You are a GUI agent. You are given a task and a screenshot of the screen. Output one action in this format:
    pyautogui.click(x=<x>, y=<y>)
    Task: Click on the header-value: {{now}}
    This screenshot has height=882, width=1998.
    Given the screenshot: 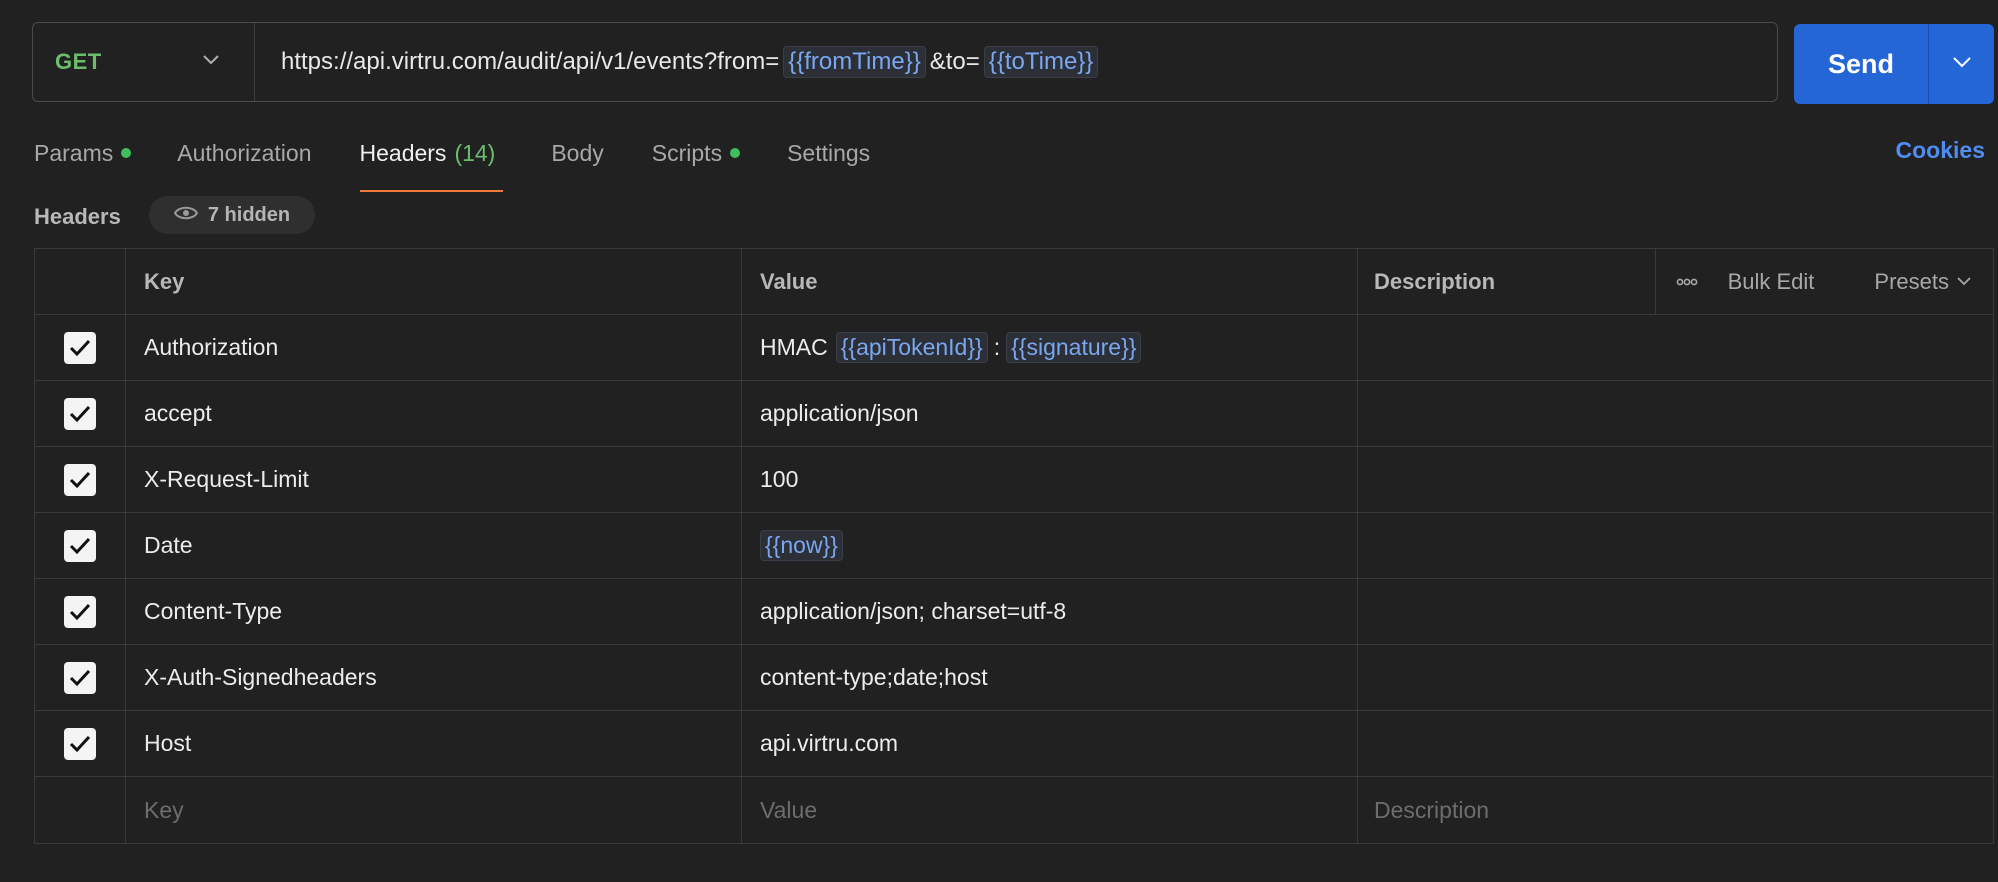 What is the action you would take?
    pyautogui.click(x=1050, y=545)
    